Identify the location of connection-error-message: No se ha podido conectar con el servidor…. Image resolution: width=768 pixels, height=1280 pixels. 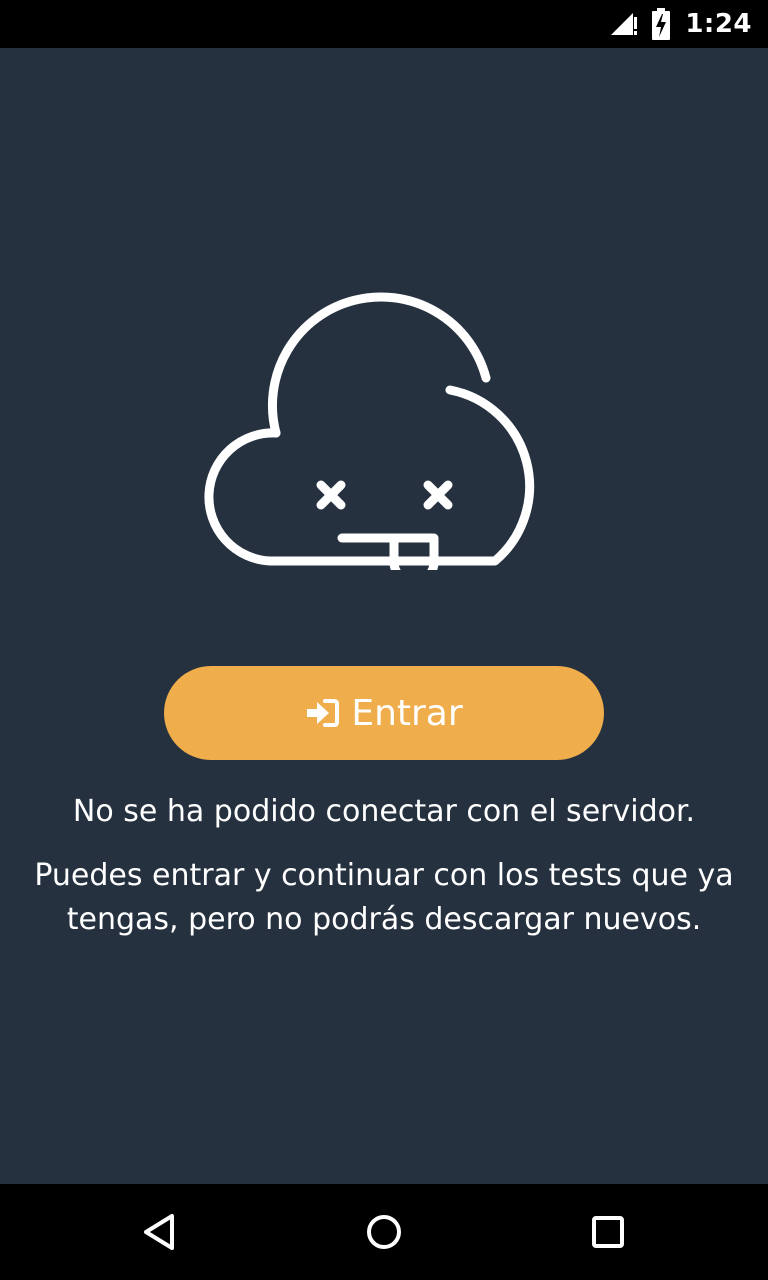
(384, 811).